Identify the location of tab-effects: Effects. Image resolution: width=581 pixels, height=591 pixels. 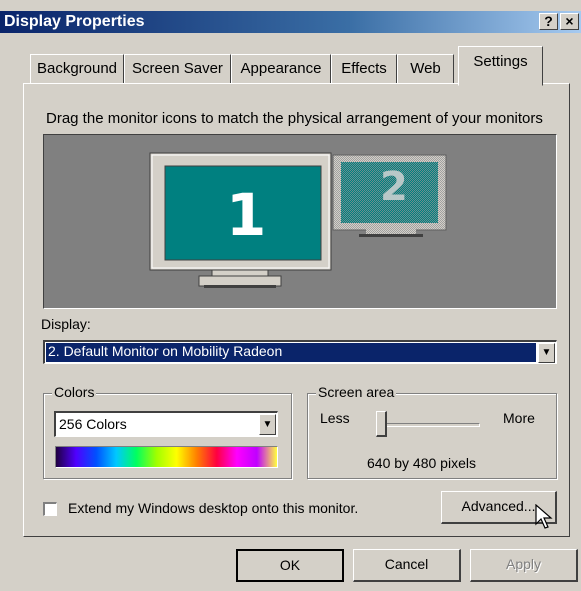
(364, 69).